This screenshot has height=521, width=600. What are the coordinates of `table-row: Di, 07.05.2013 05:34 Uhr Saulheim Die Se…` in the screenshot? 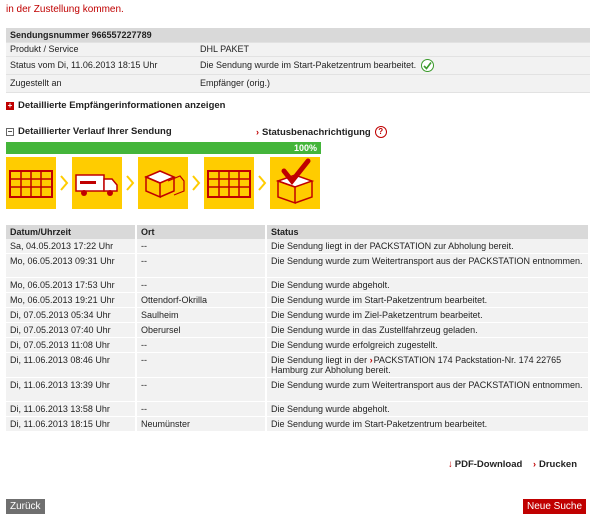 It's located at (298, 315).